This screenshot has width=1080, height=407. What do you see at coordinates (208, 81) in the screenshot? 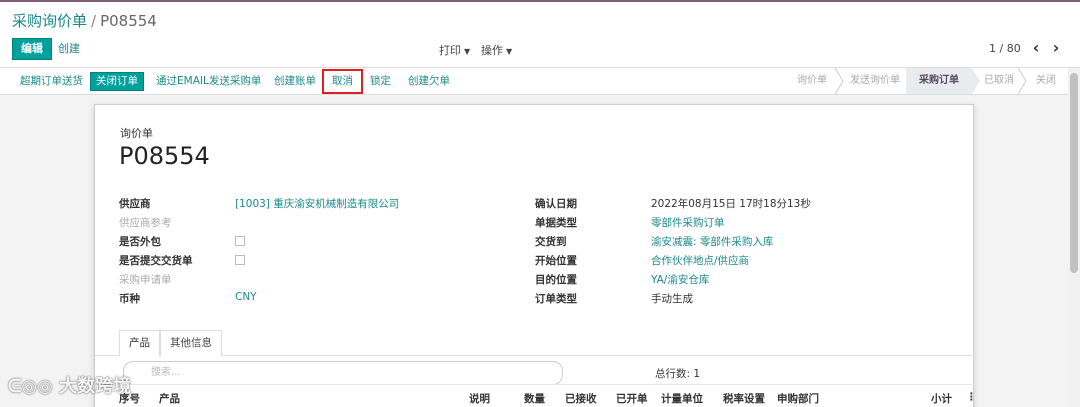
I see `send-email-button: 通过EMAIL发送采购单` at bounding box center [208, 81].